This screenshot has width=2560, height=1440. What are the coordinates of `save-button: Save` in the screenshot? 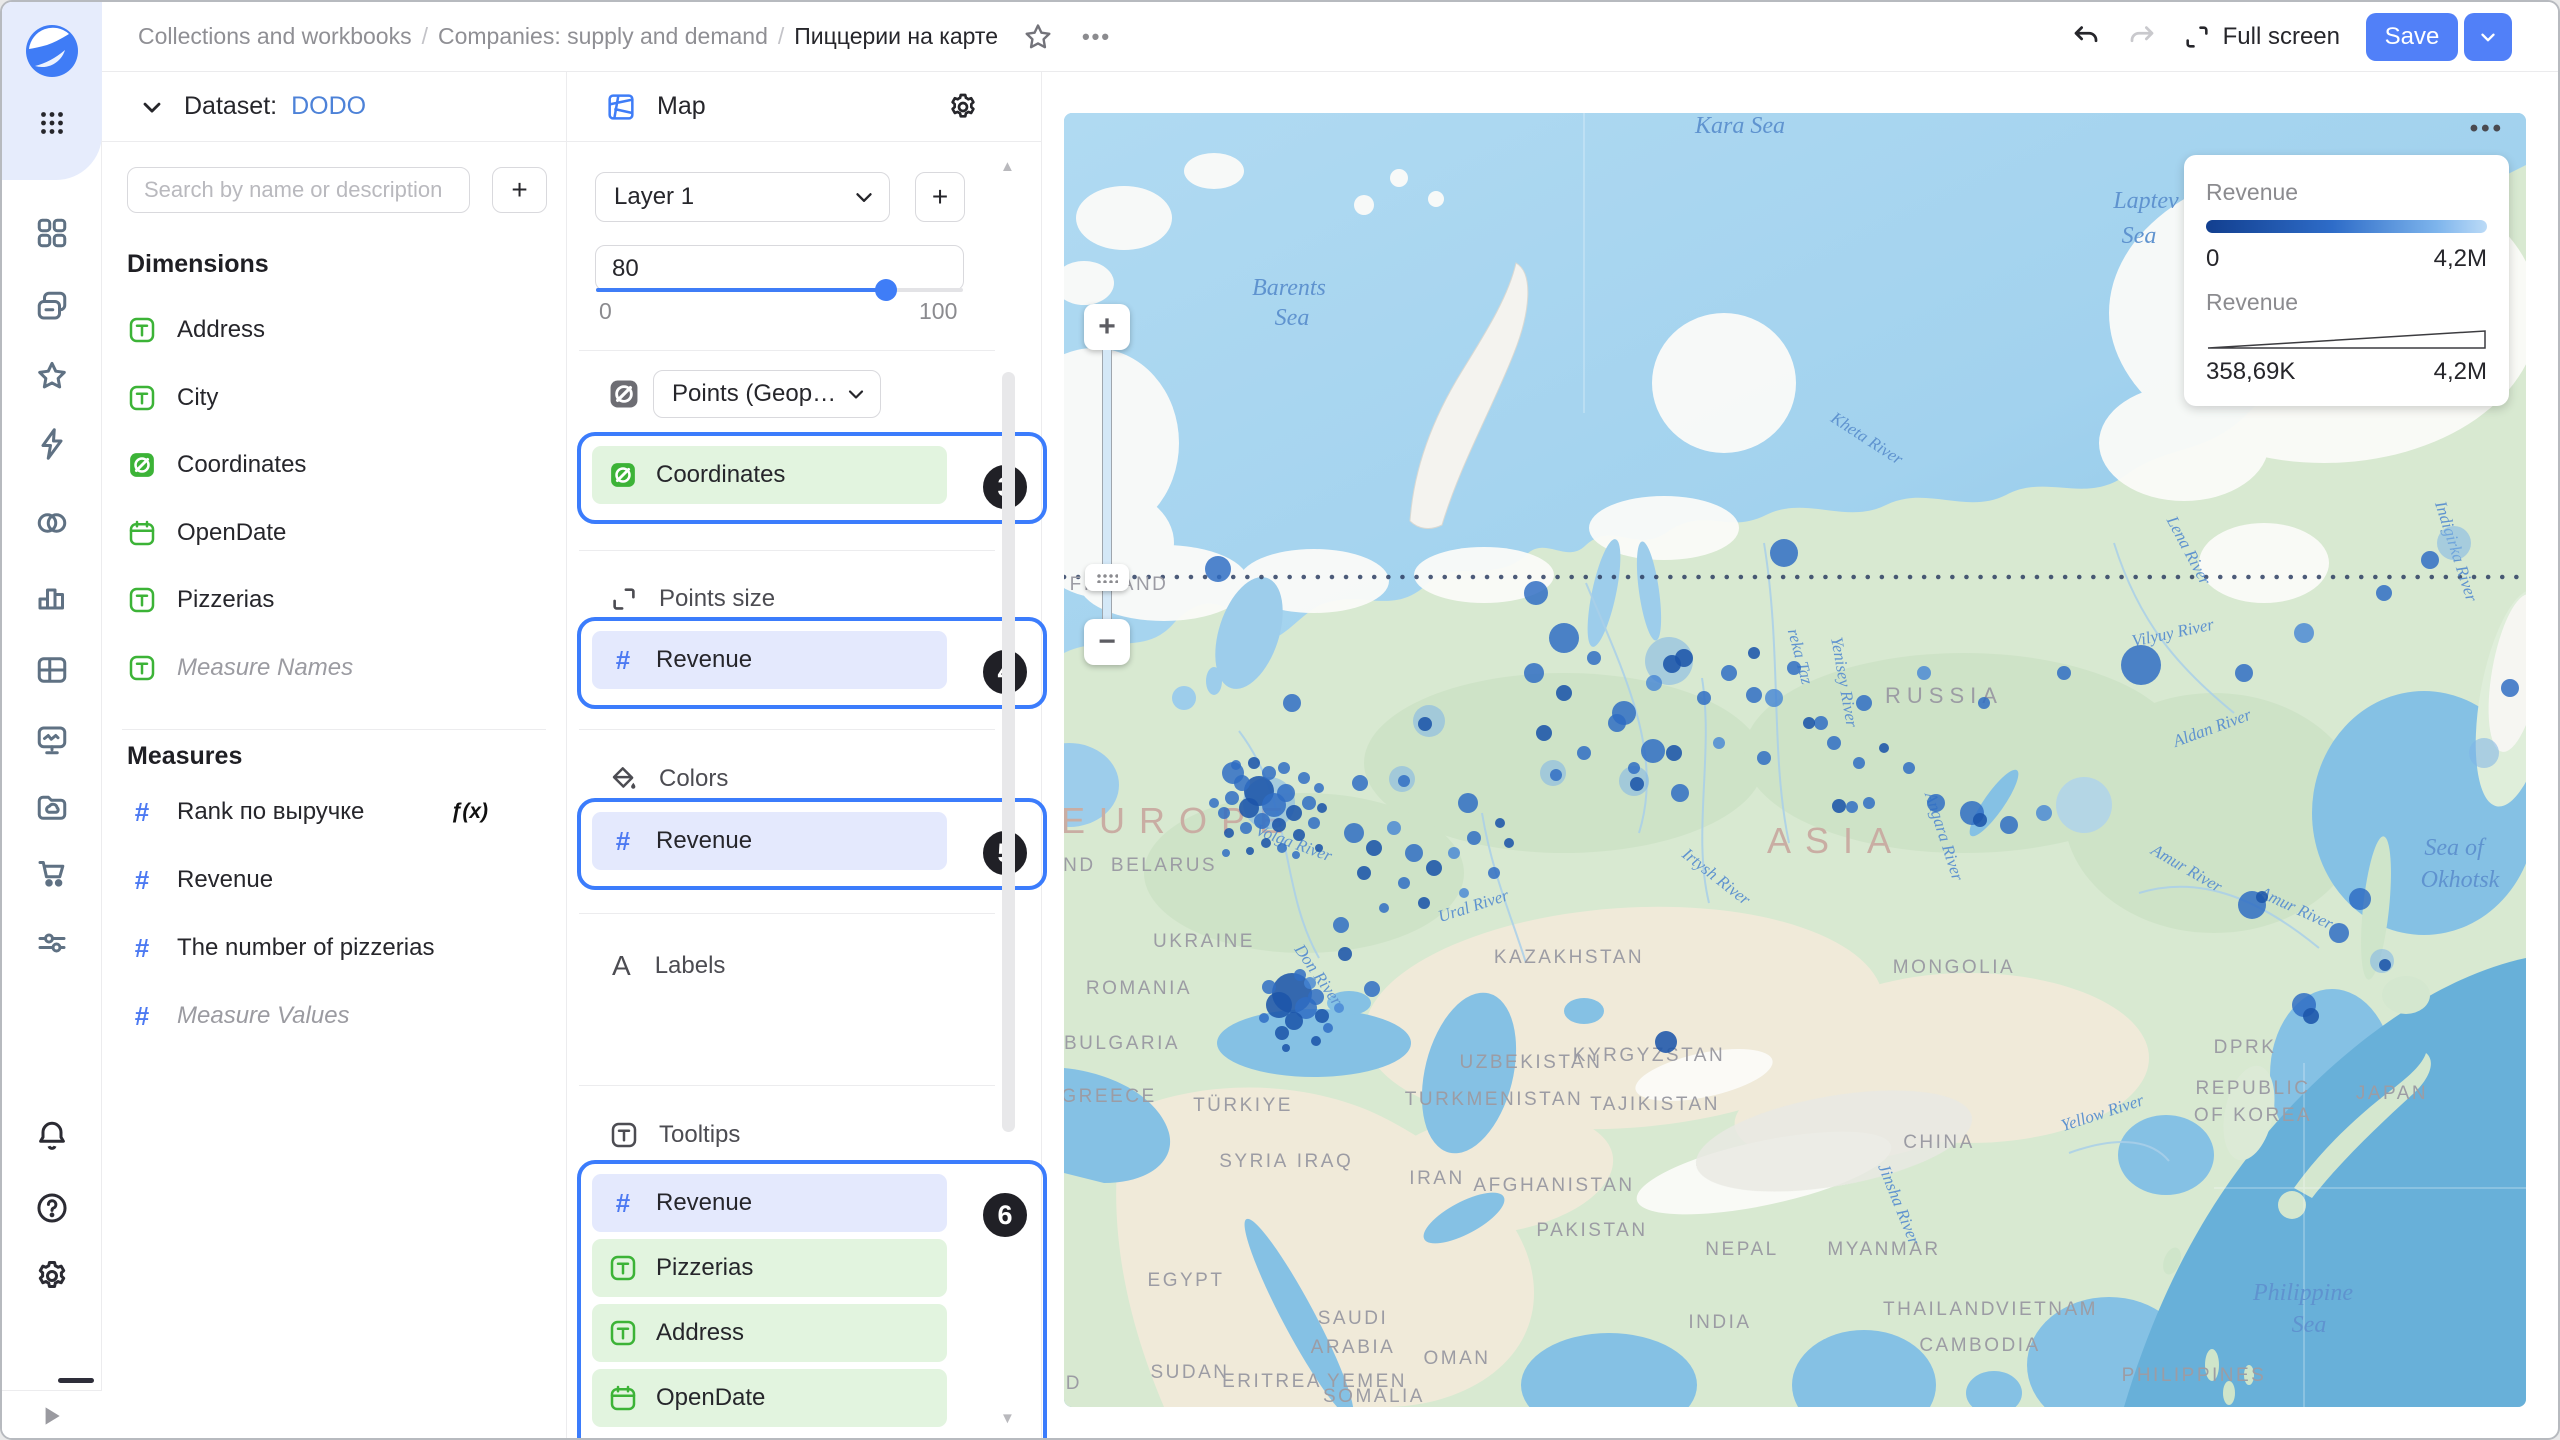 It's located at (2412, 36).